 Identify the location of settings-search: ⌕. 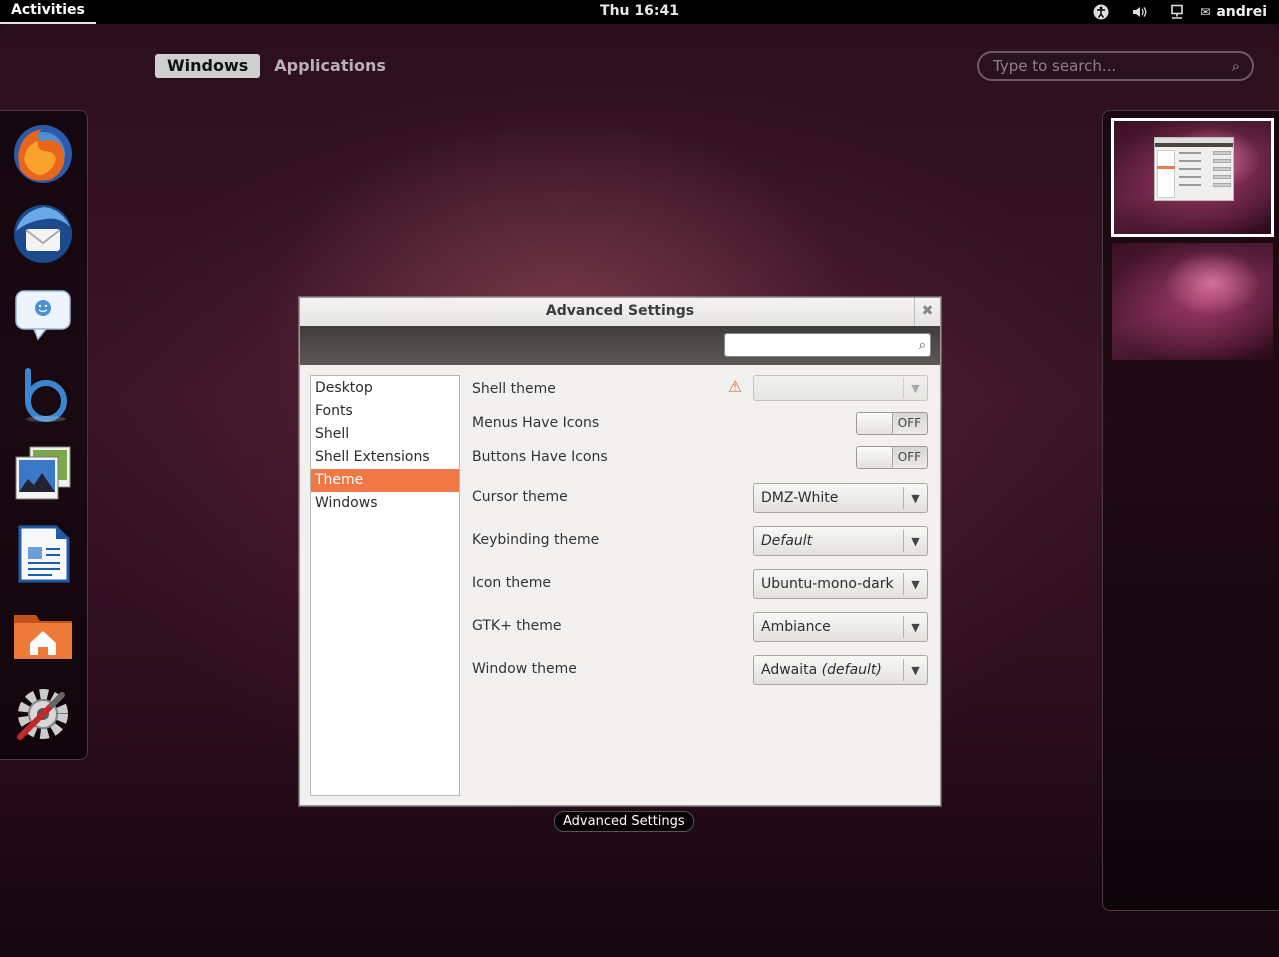
(827, 345).